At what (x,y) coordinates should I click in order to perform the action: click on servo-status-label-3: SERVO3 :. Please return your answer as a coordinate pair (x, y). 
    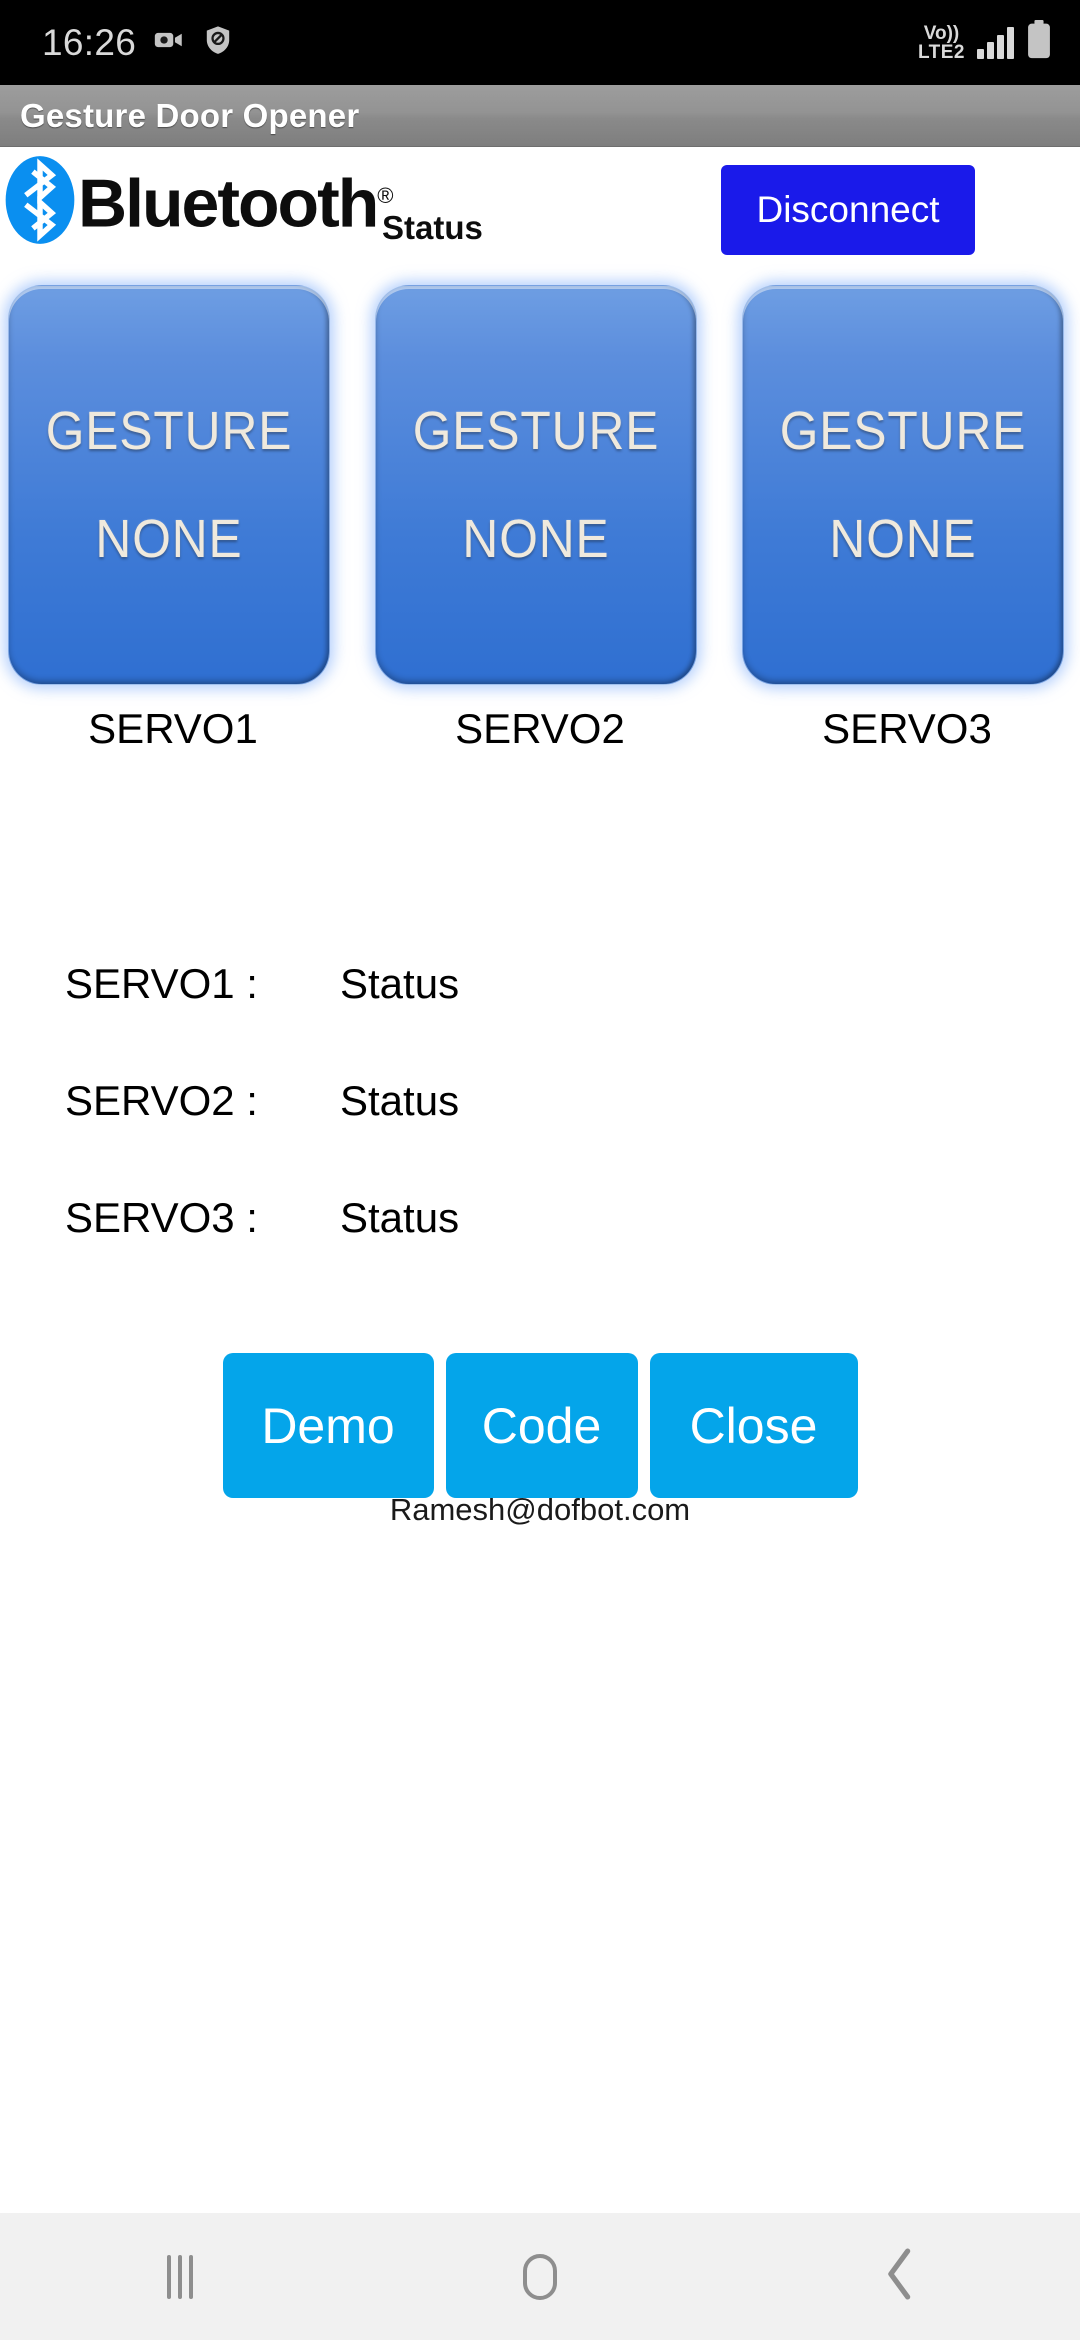
    Looking at the image, I should click on (161, 1217).